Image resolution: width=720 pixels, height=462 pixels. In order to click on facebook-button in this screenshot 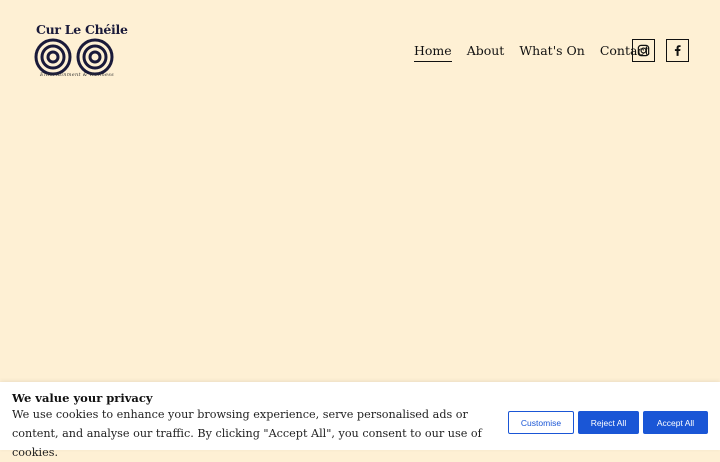, I will do `click(677, 50)`.